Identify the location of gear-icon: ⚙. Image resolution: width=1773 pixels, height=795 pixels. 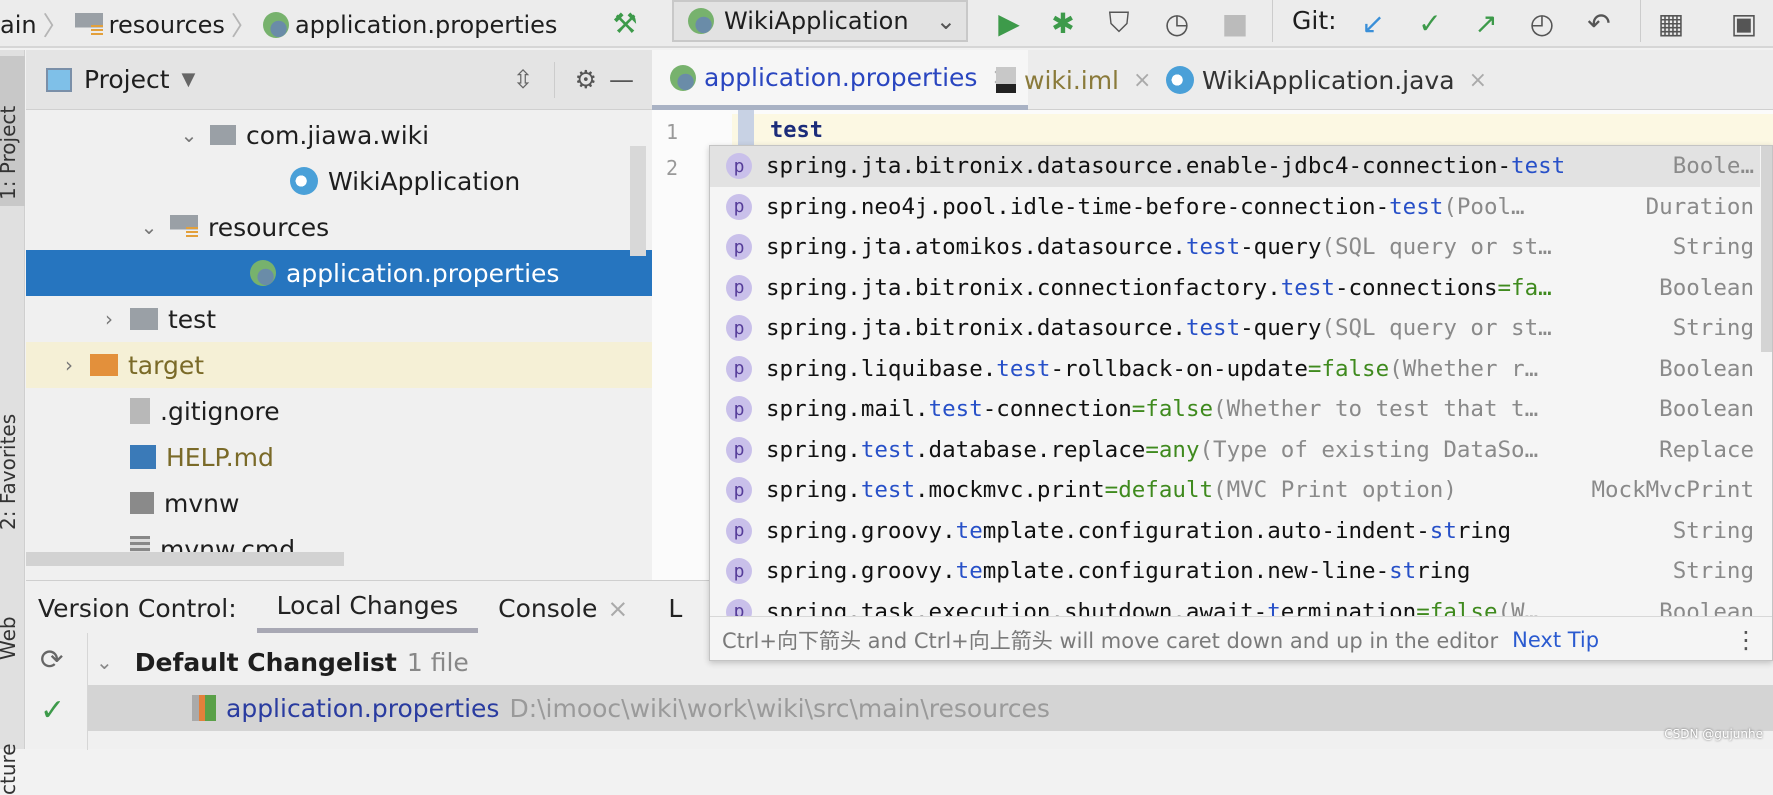
(586, 79).